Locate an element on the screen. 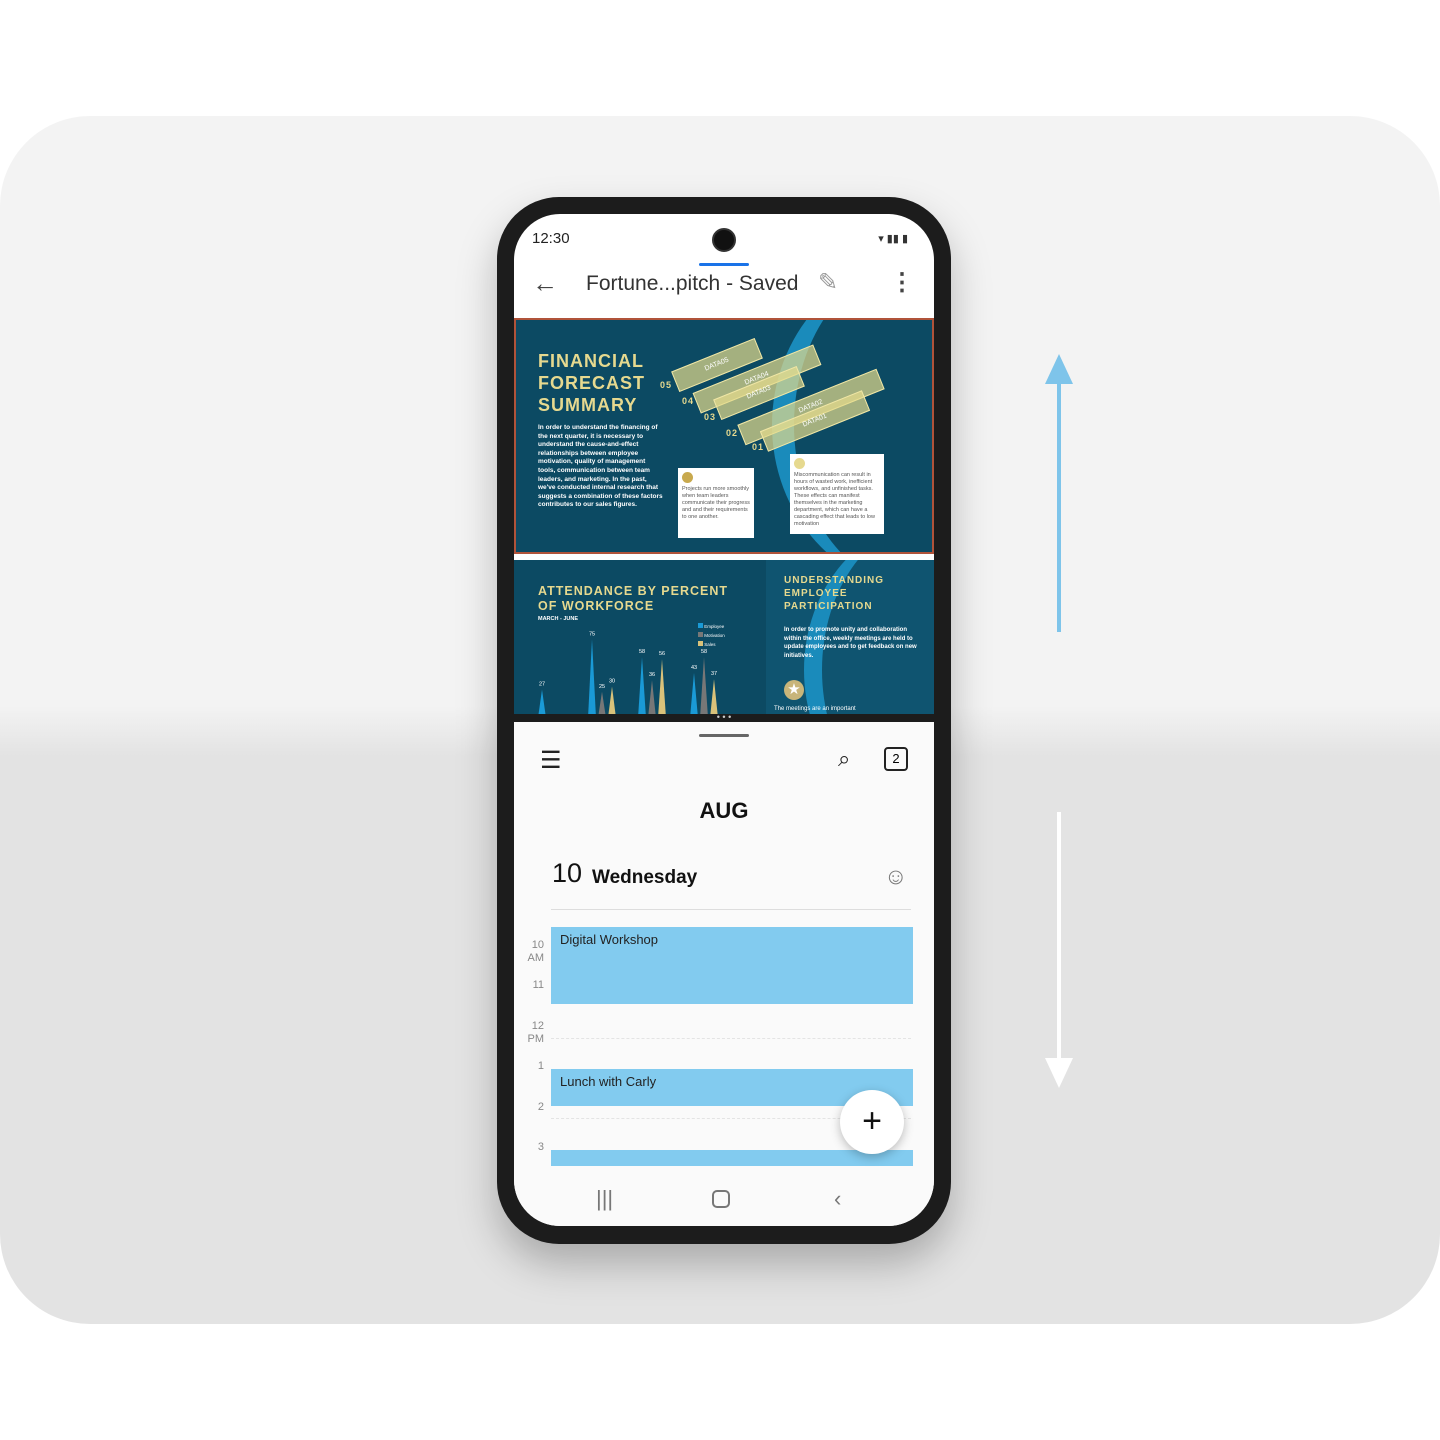  arrow-up-icon is located at coordinates (1059, 493).